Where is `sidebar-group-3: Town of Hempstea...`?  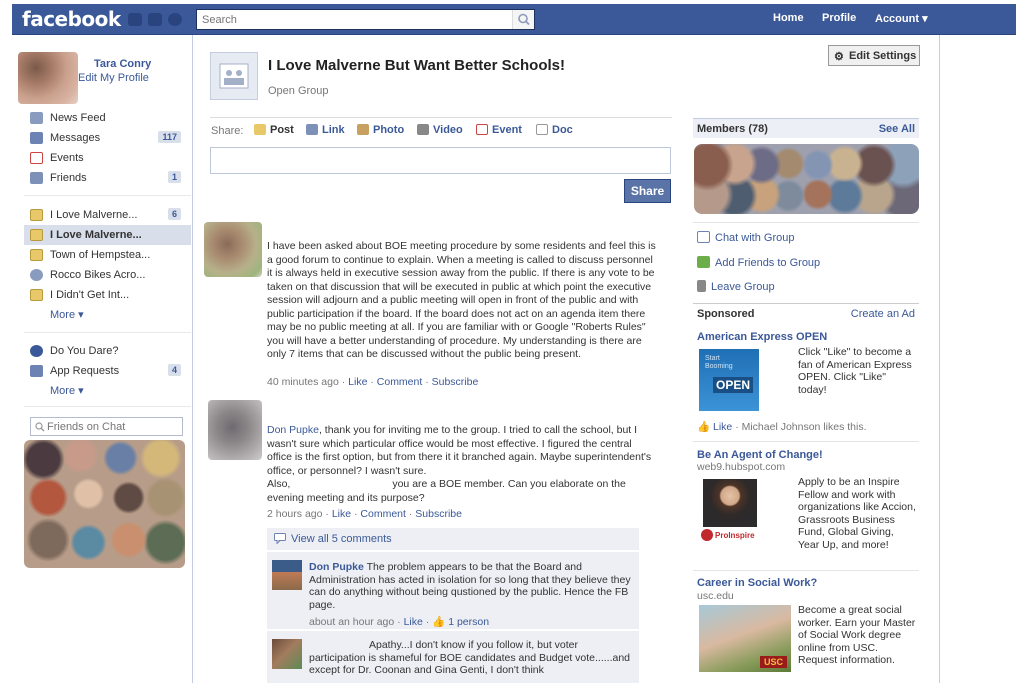
sidebar-group-3: Town of Hempstea... is located at coordinates (107, 255).